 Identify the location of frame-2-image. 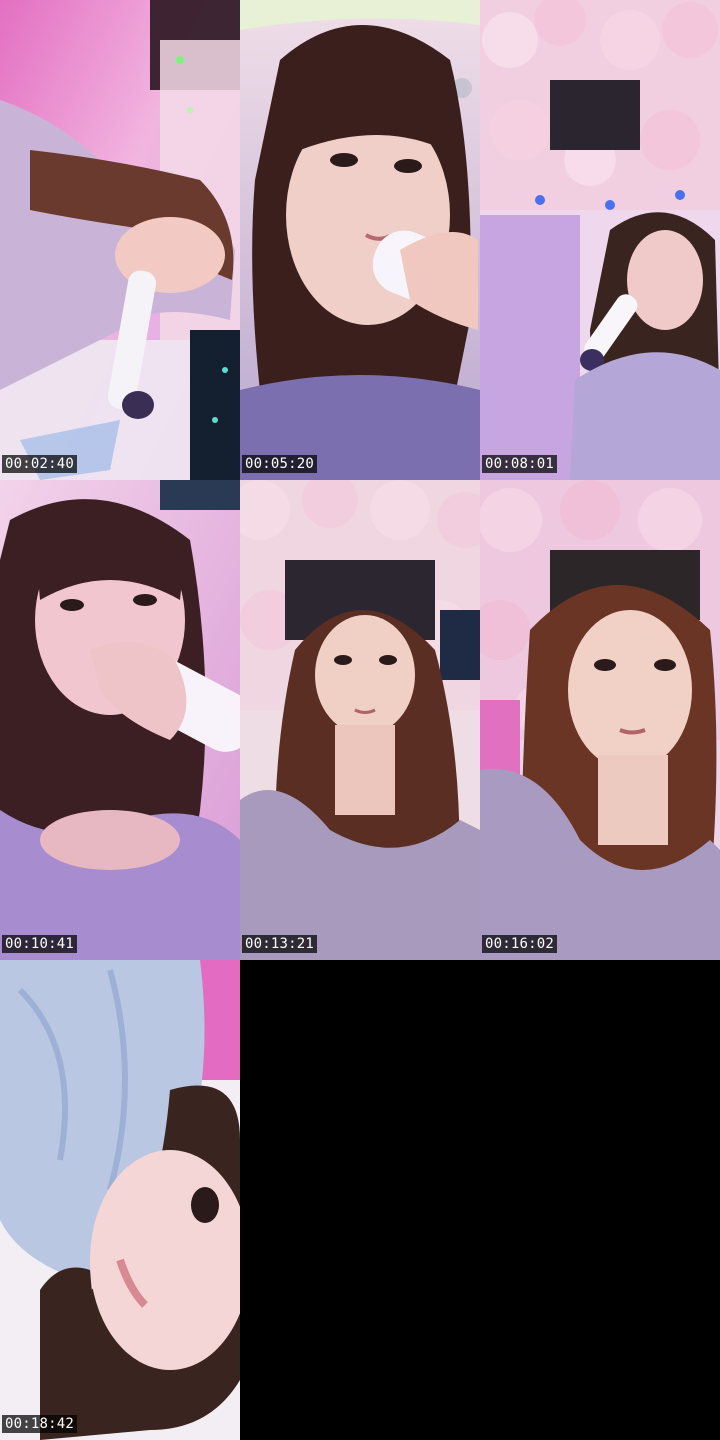
(360, 240).